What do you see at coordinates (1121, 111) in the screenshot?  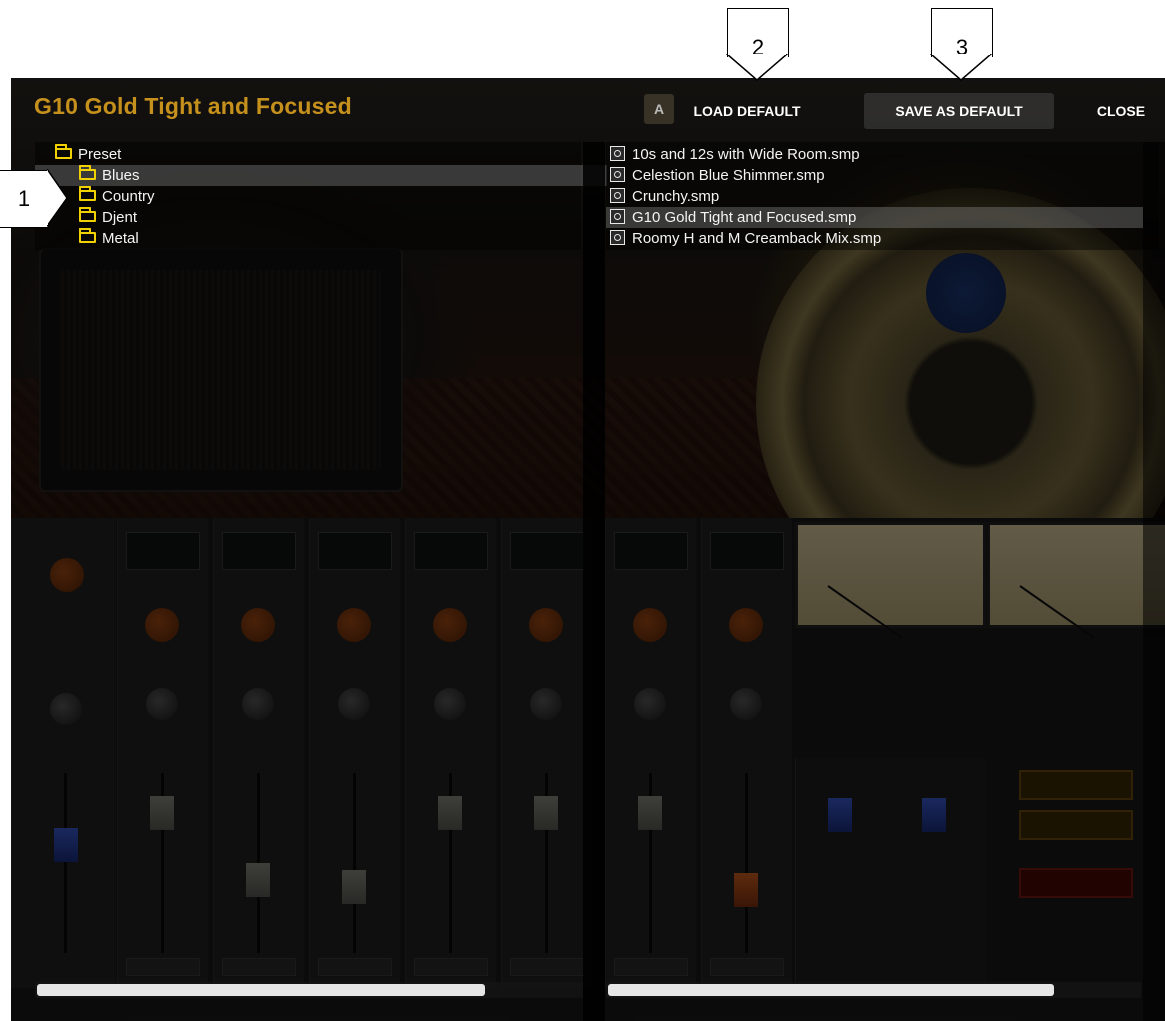 I see `close-button: CLOSE` at bounding box center [1121, 111].